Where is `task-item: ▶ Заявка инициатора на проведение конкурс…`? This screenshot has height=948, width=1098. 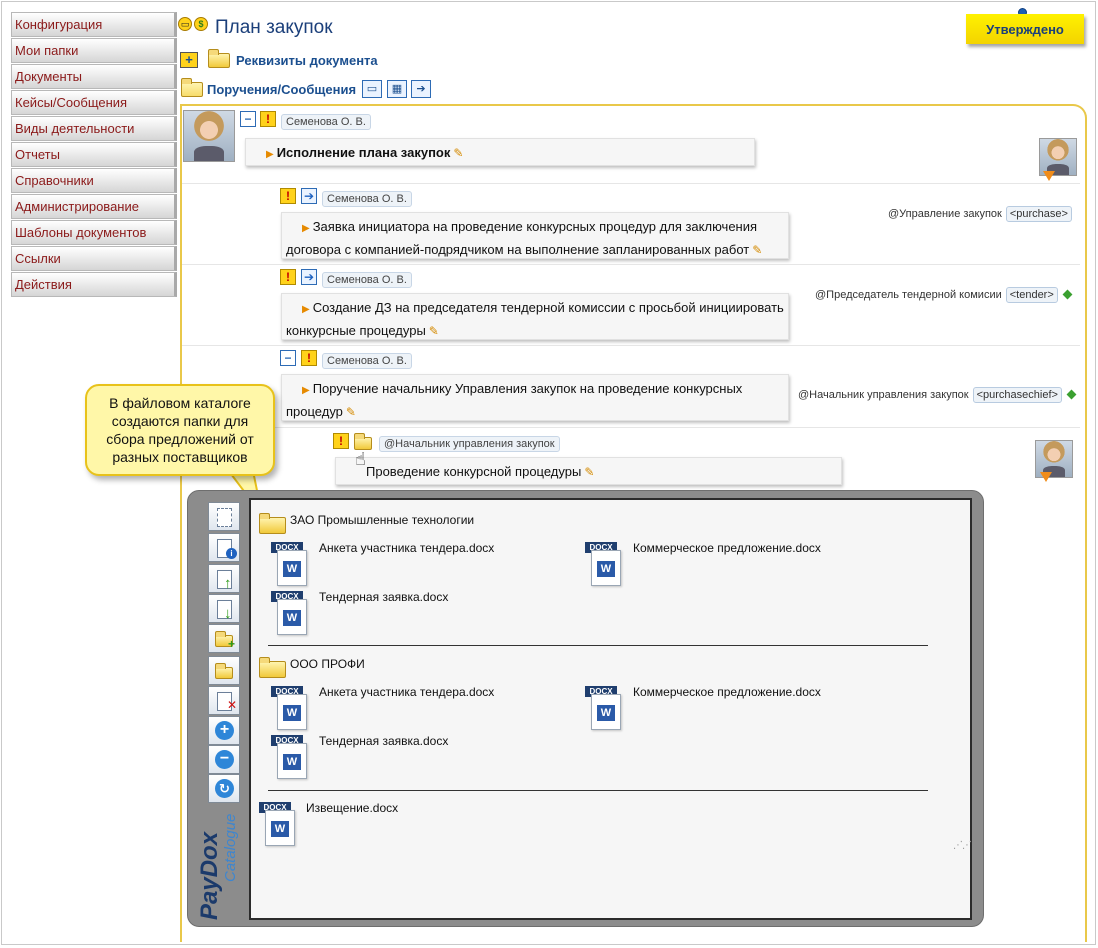 task-item: ▶ Заявка инициатора на проведение конкурс… is located at coordinates (535, 235).